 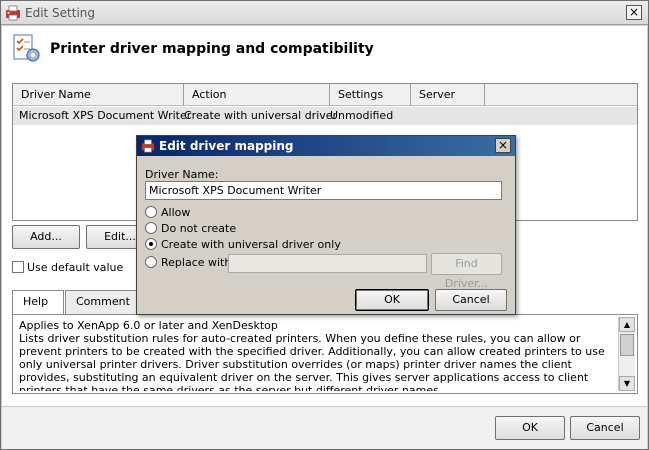 I want to click on radio-replace-with, so click(x=151, y=262).